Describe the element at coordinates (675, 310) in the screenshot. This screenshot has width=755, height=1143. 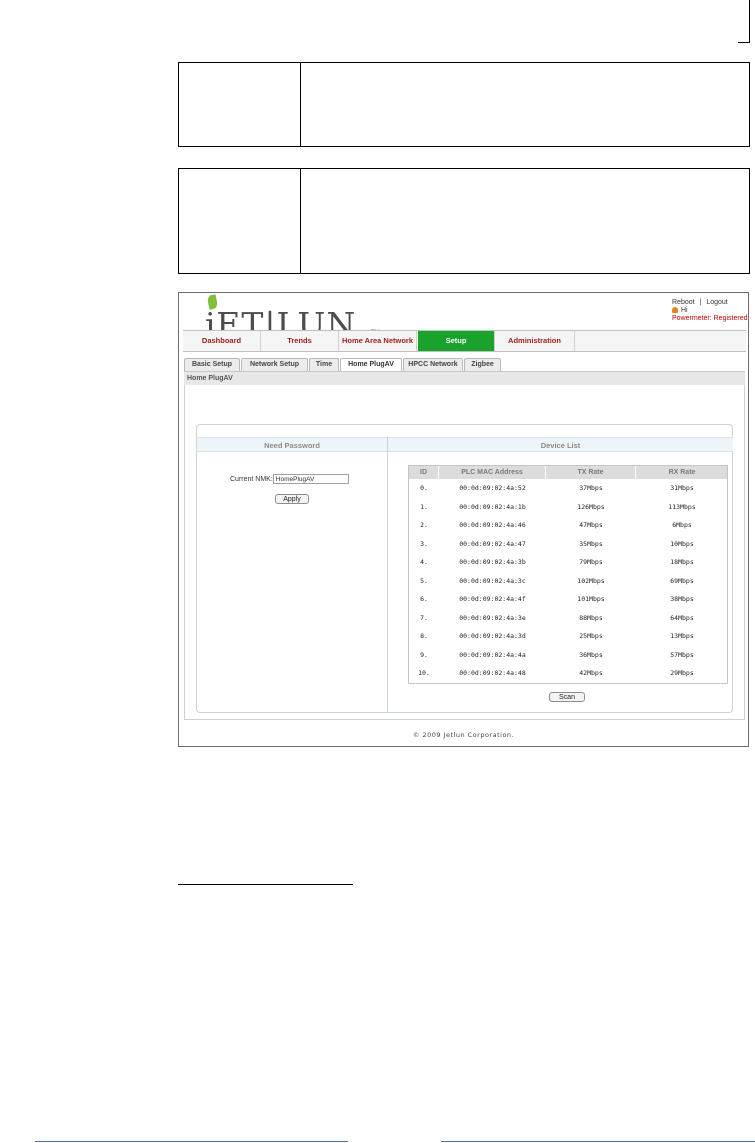
I see `user-icon` at that location.